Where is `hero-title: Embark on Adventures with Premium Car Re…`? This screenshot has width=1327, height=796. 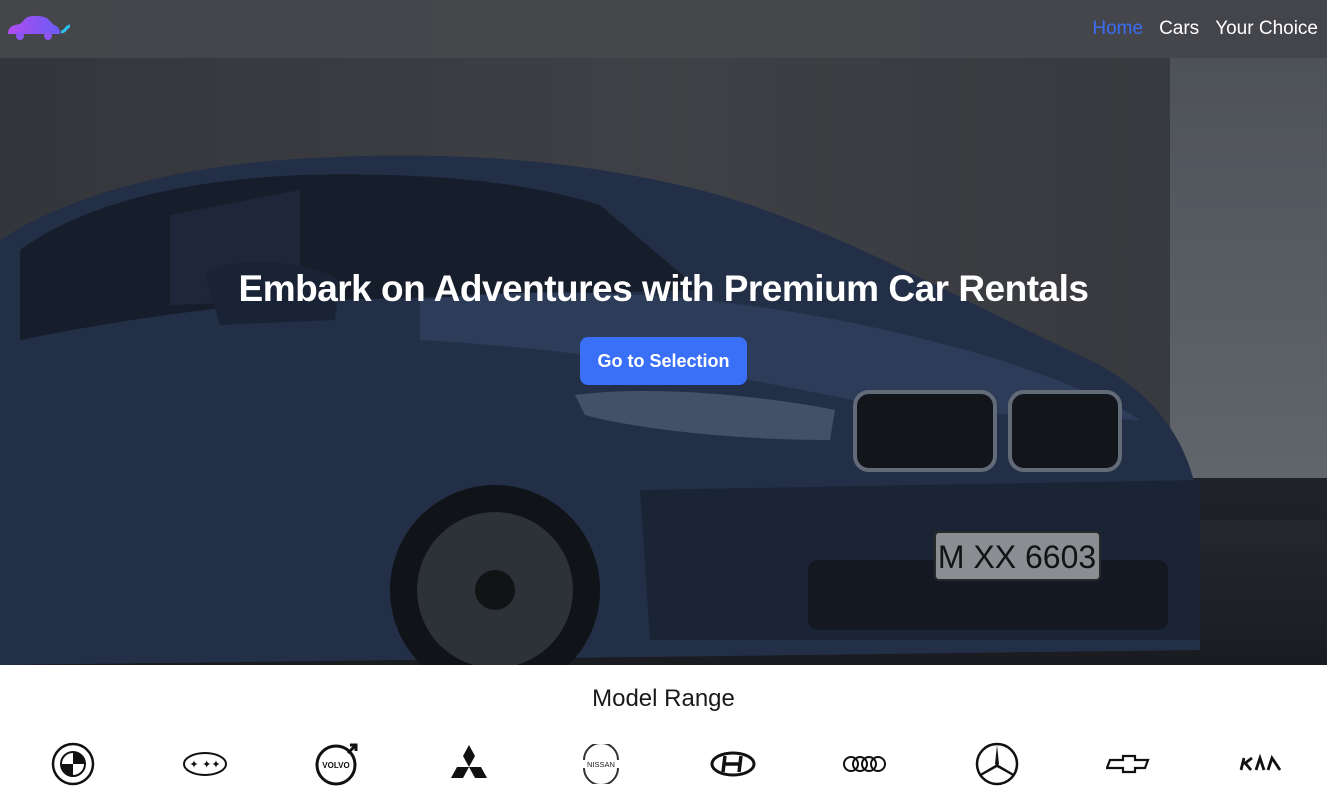 hero-title: Embark on Adventures with Premium Car Re… is located at coordinates (663, 288).